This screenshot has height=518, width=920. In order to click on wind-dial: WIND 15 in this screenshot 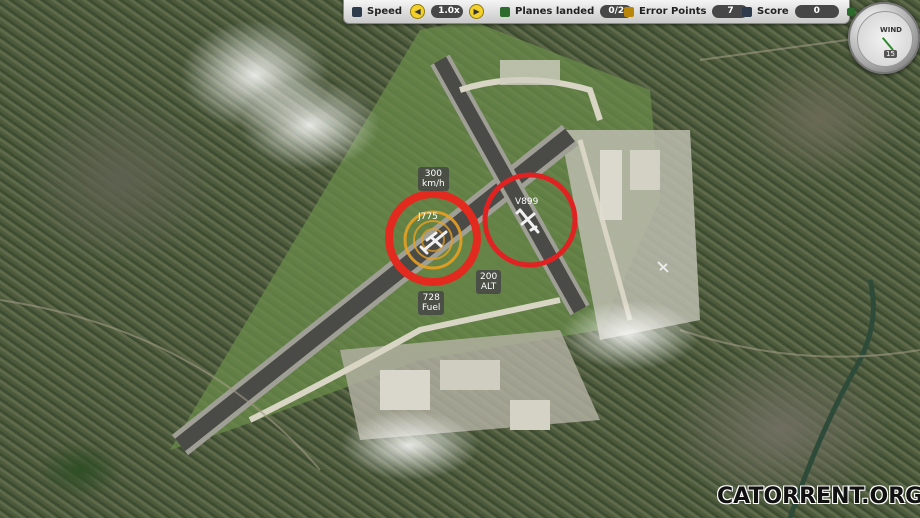, I will do `click(884, 38)`.